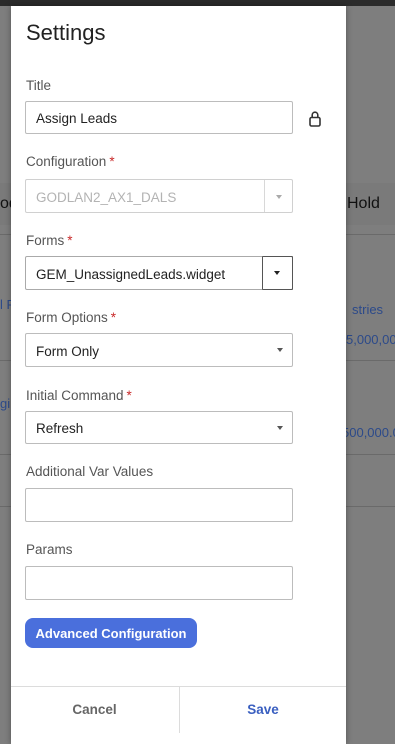  Describe the element at coordinates (77, 118) in the screenshot. I see `title-input-value: Assign Leads` at that location.